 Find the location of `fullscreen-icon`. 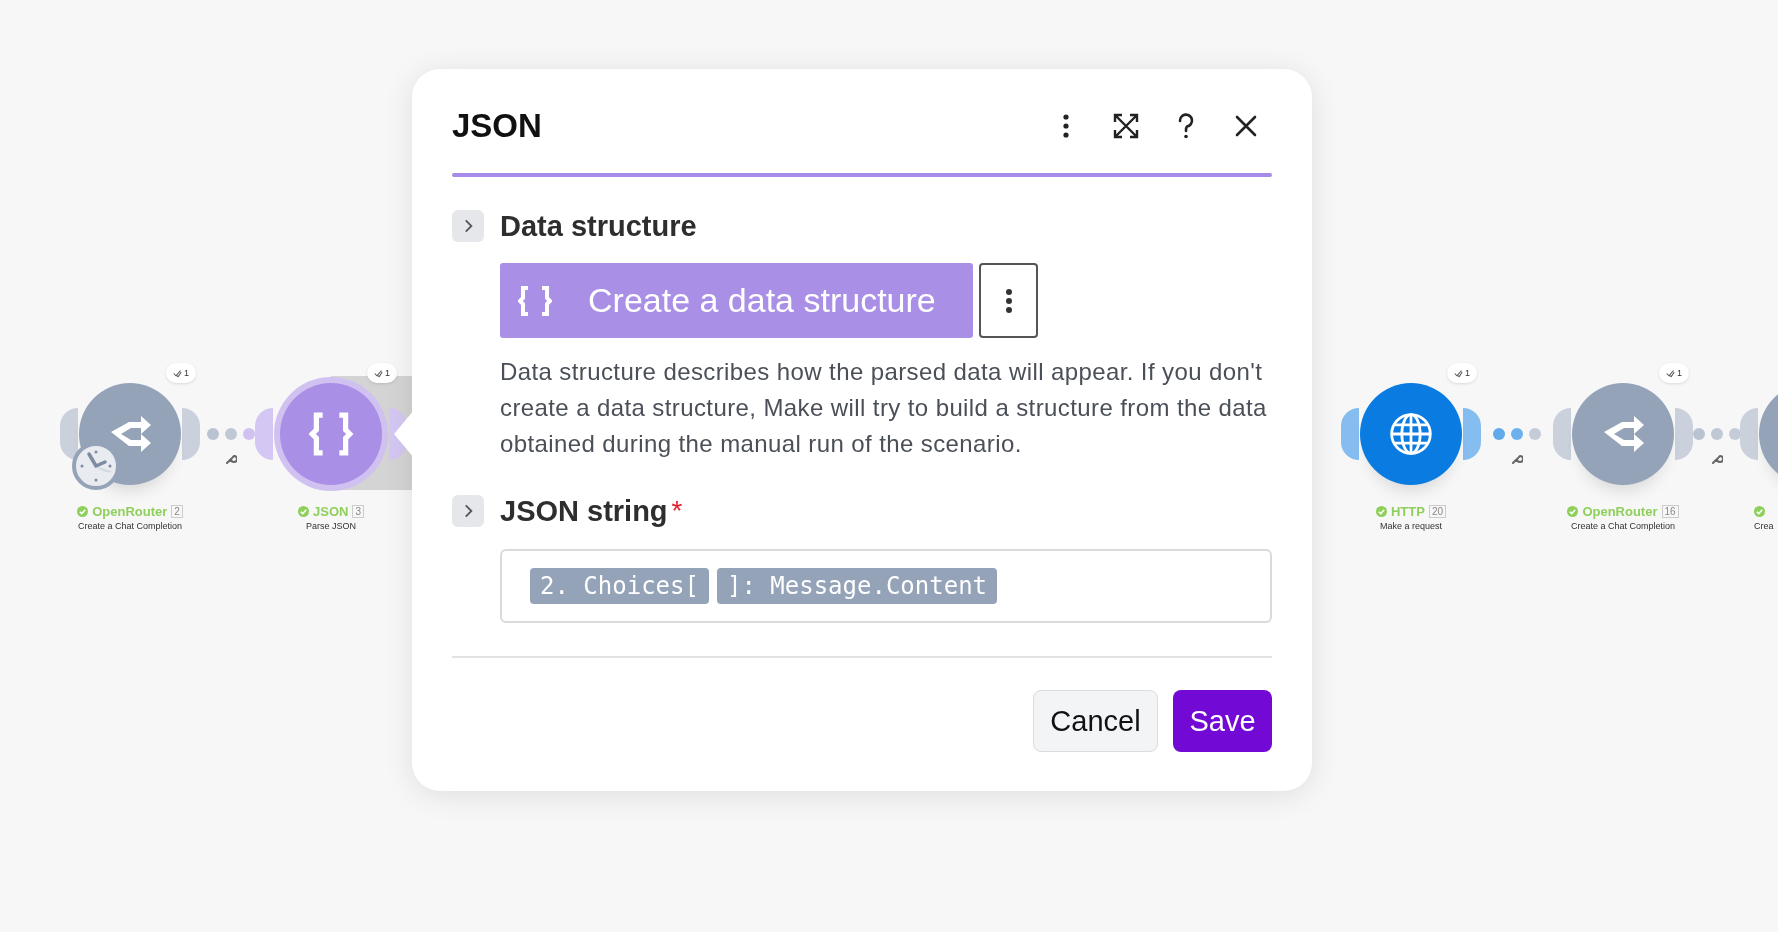

fullscreen-icon is located at coordinates (1126, 126).